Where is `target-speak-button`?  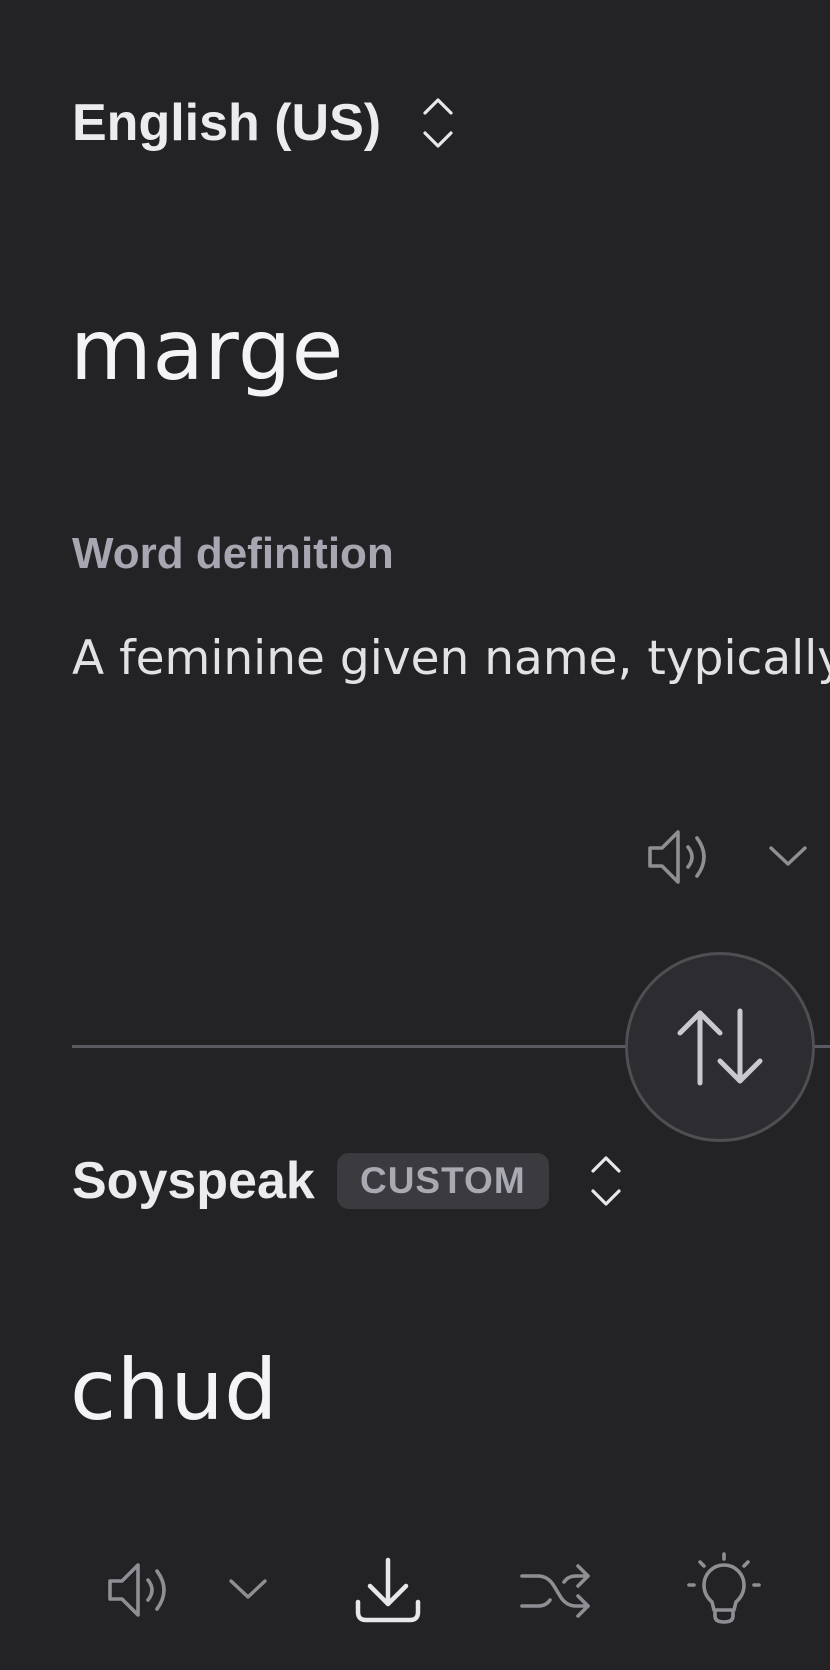
target-speak-button is located at coordinates (139, 1590).